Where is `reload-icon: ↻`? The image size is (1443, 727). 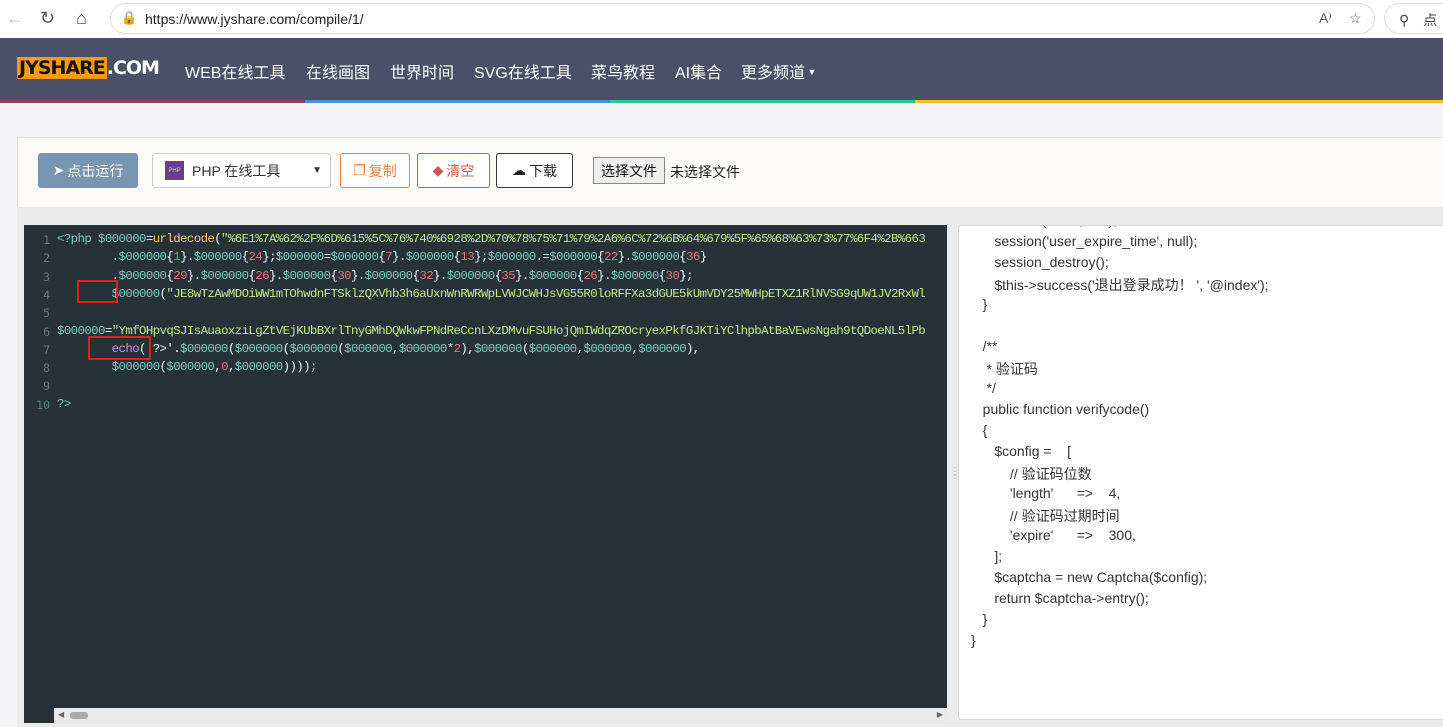
reload-icon: ↻ is located at coordinates (47, 18).